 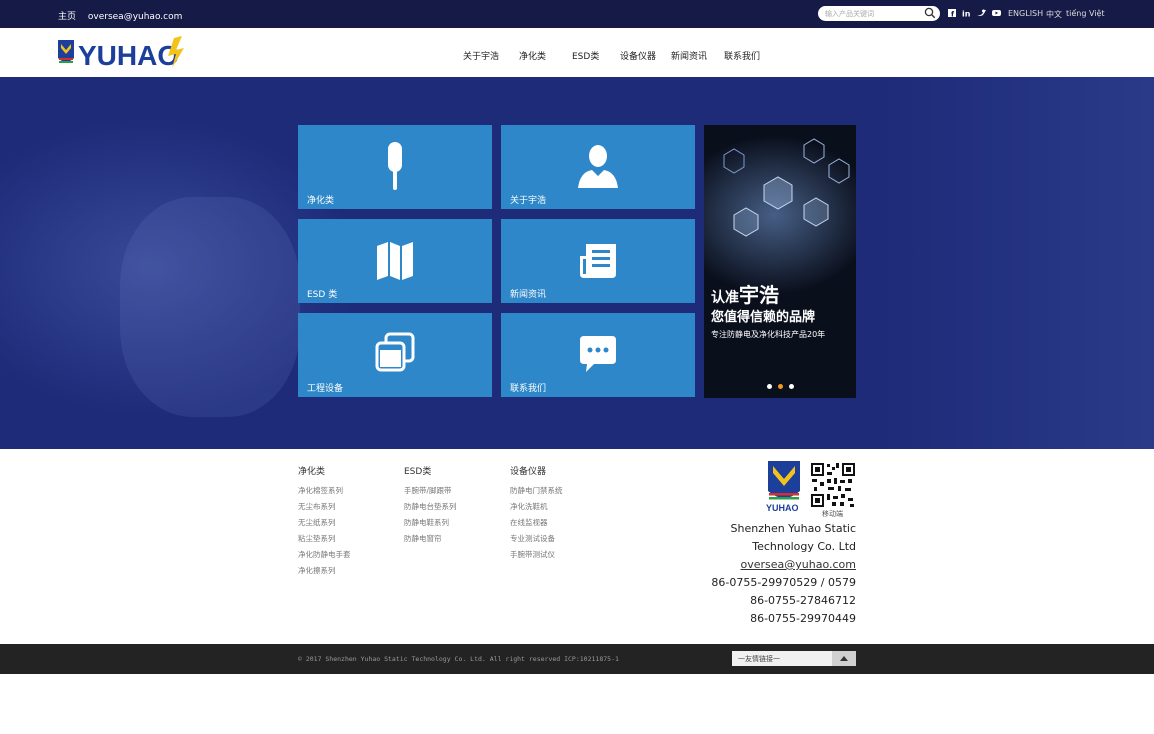 What do you see at coordinates (745, 295) in the screenshot?
I see `banner-headline: 认准宇浩` at bounding box center [745, 295].